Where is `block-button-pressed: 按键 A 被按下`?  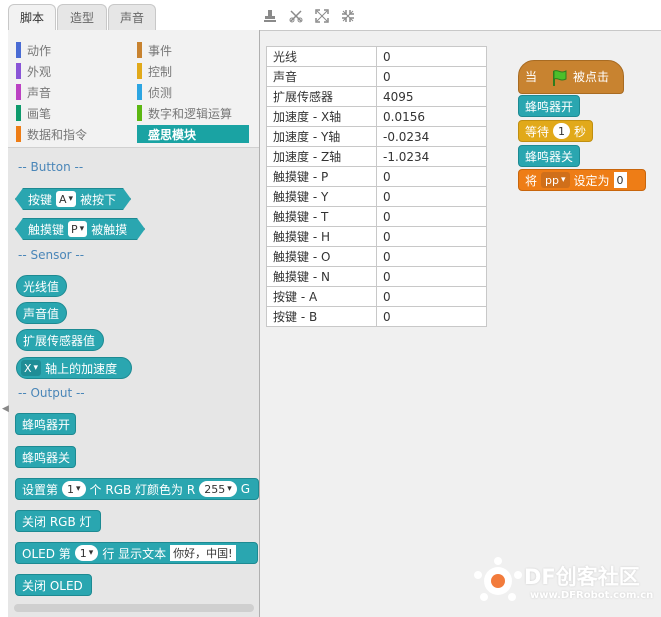
block-button-pressed: 按键 A 被按下 is located at coordinates (73, 199).